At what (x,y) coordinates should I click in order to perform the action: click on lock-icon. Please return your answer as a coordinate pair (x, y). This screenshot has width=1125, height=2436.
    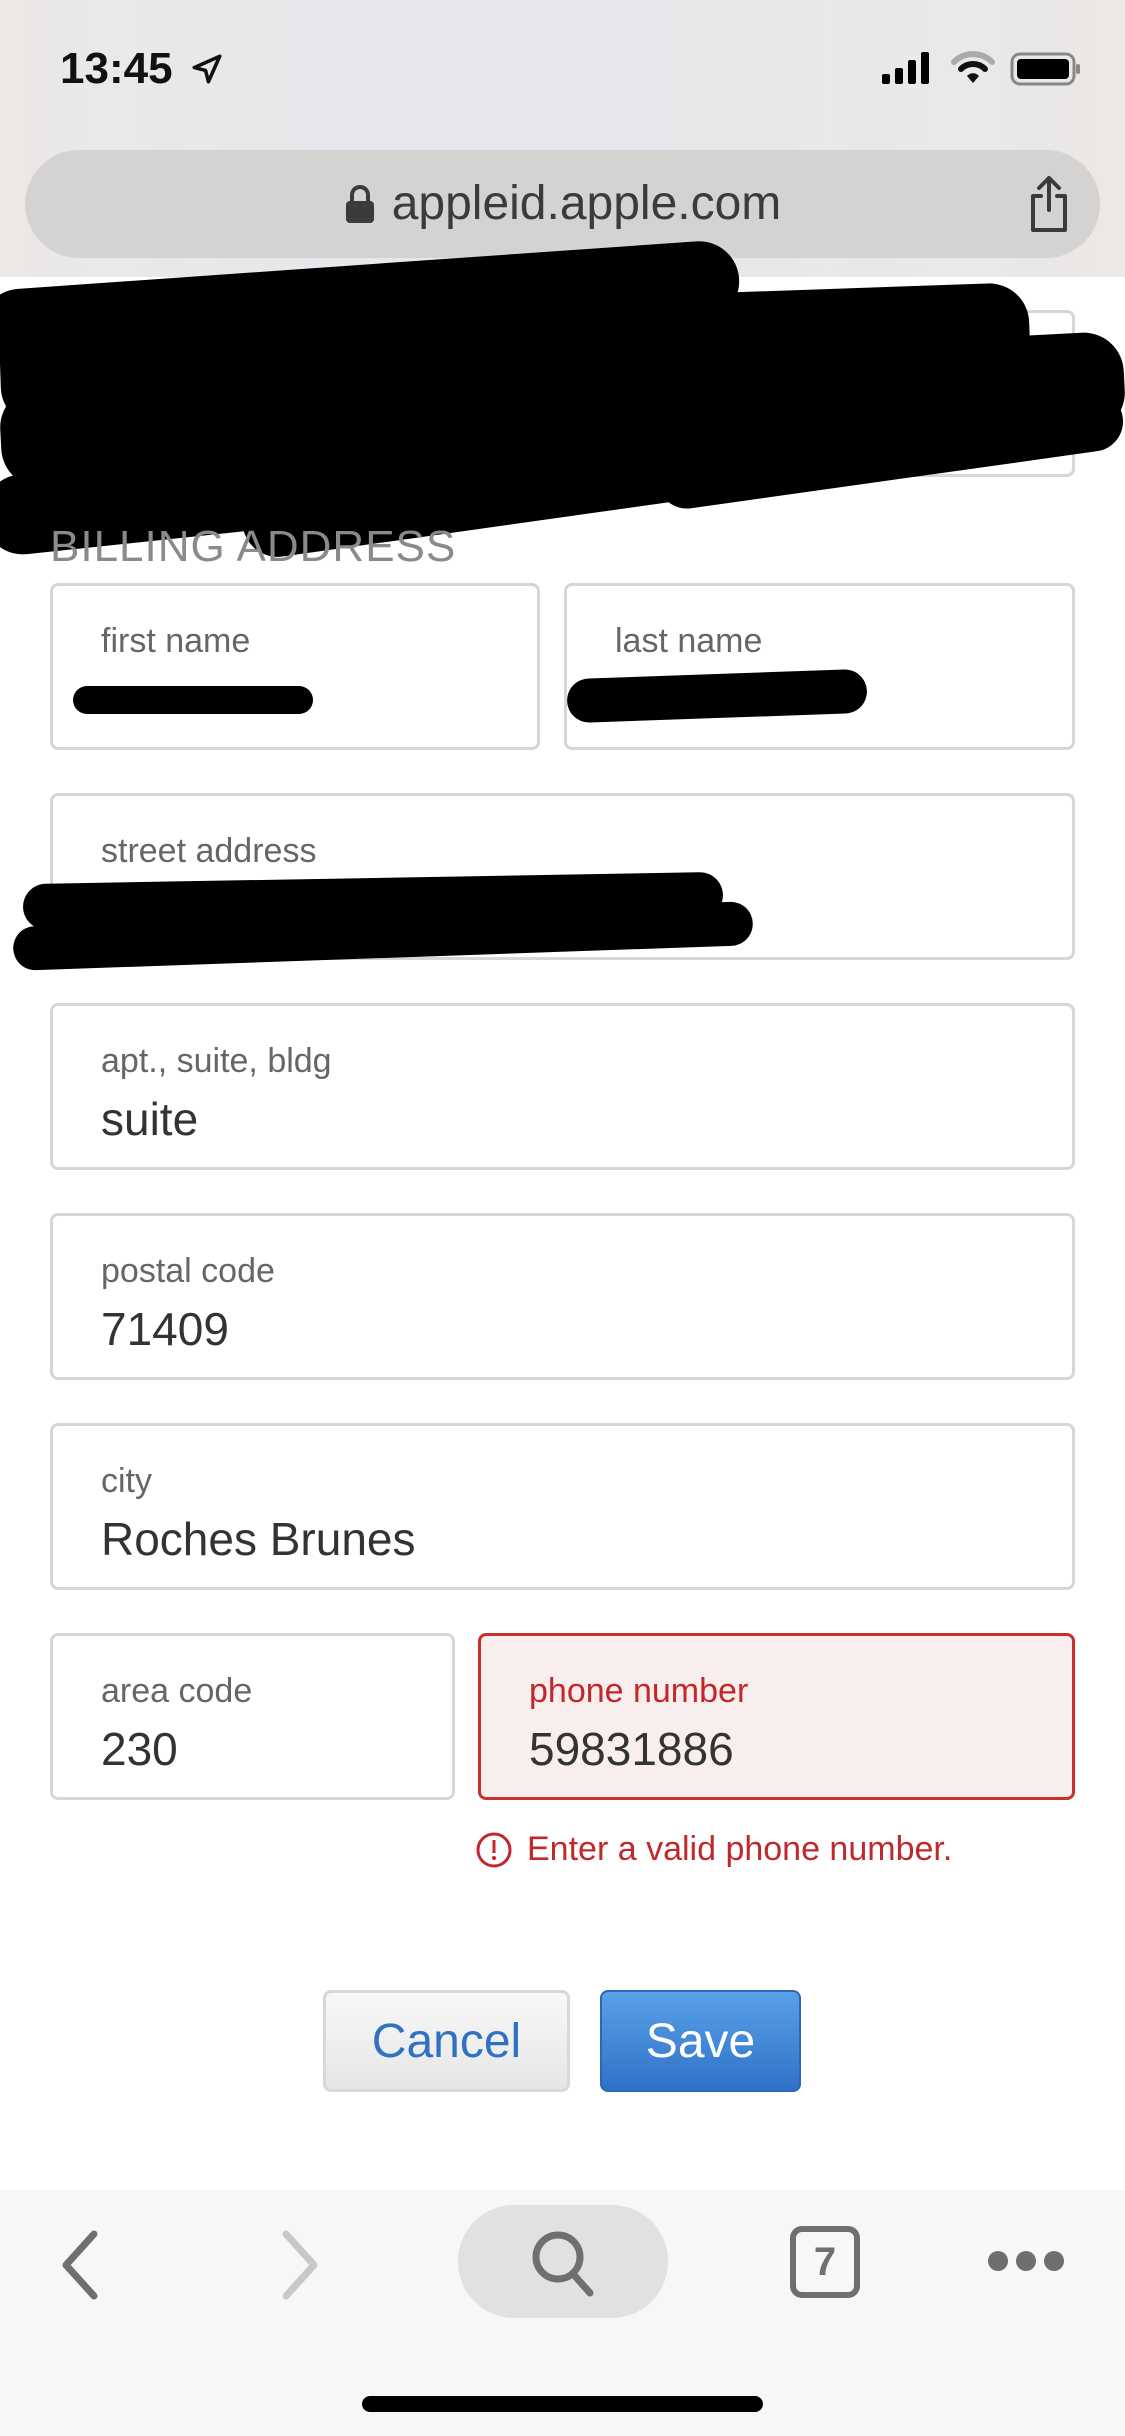
    Looking at the image, I should click on (359, 204).